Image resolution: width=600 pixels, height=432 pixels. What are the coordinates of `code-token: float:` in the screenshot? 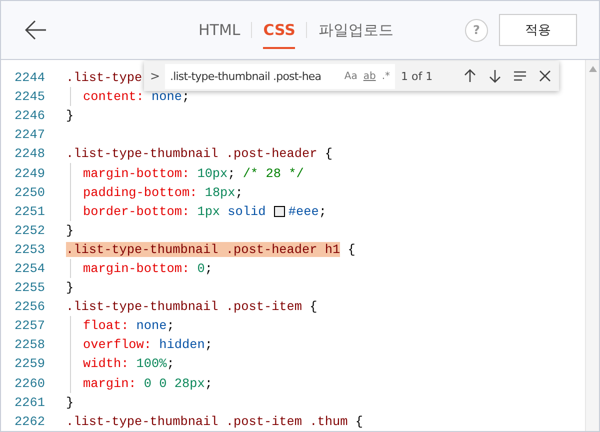 It's located at (106, 326).